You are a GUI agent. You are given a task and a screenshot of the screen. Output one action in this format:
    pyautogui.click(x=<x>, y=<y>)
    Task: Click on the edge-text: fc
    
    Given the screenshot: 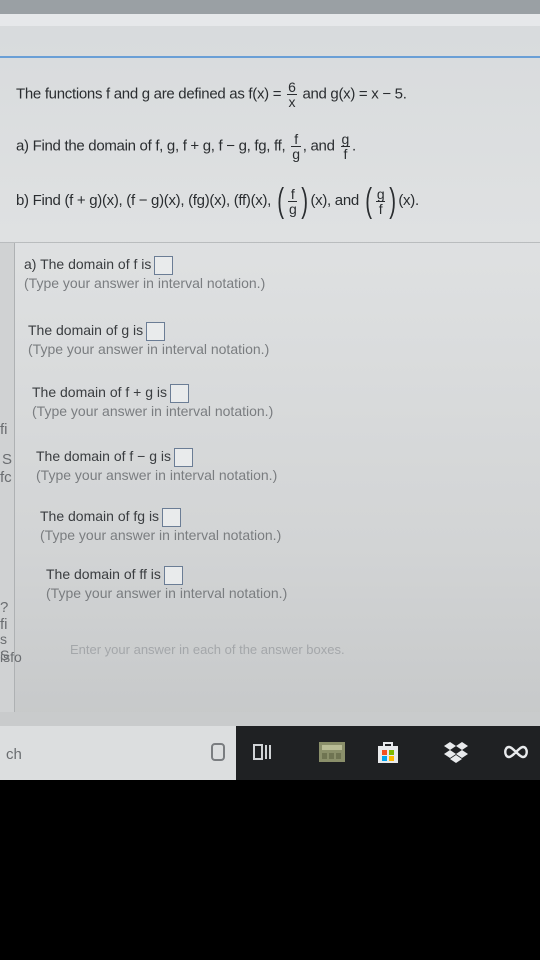 What is the action you would take?
    pyautogui.click(x=6, y=477)
    